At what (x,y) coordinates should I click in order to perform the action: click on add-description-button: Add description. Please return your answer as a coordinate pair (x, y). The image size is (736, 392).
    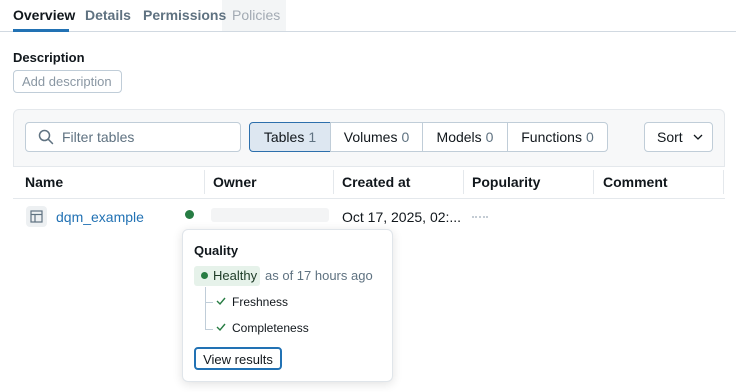
    Looking at the image, I should click on (67, 81).